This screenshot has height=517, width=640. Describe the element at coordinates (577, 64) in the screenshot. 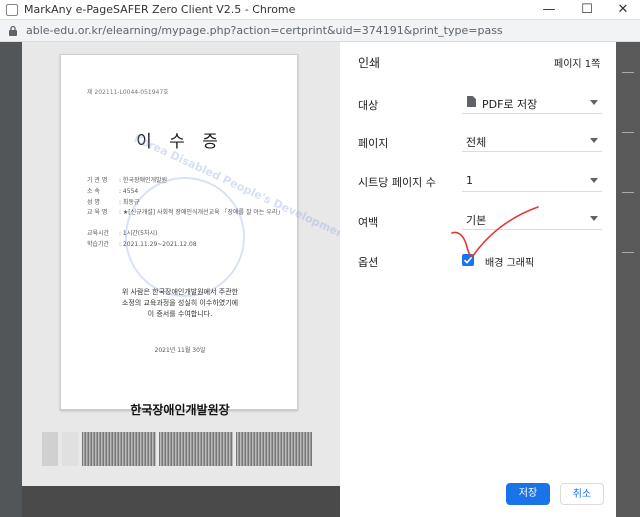

I see `page-count: 페이지 1쪽` at that location.